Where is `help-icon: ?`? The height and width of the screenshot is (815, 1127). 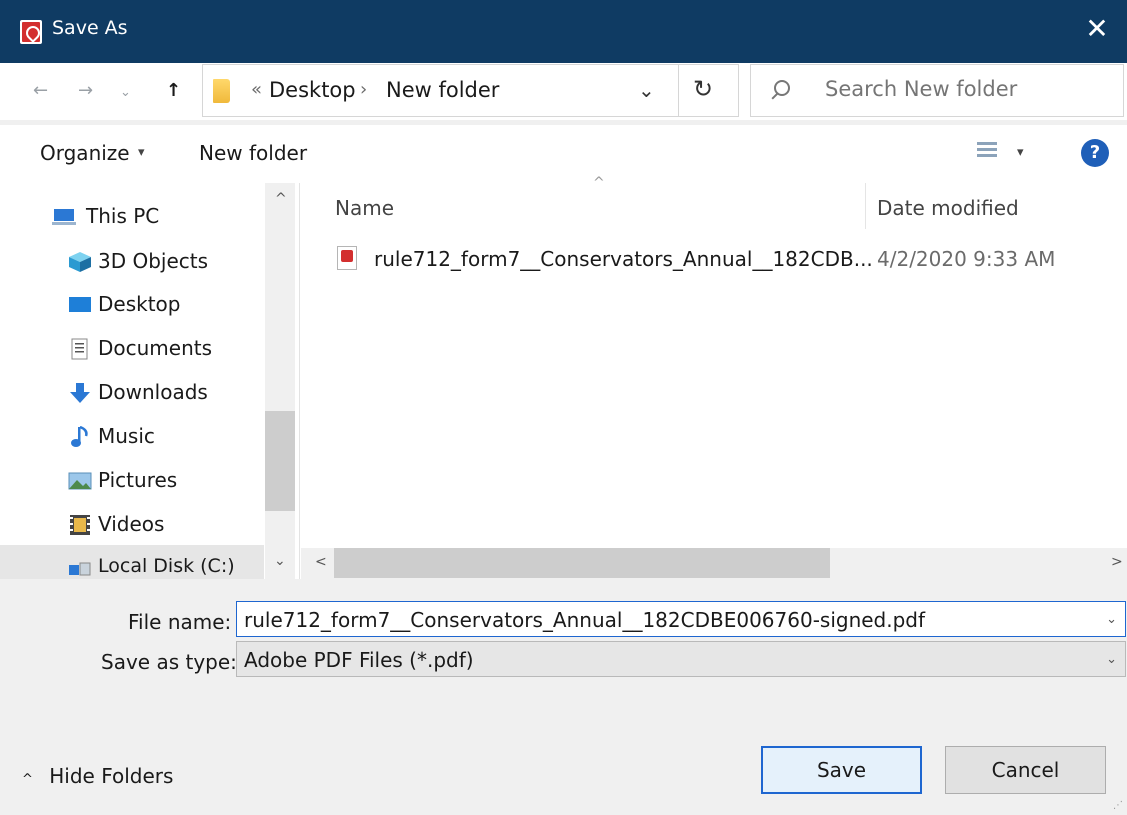 help-icon: ? is located at coordinates (1095, 153).